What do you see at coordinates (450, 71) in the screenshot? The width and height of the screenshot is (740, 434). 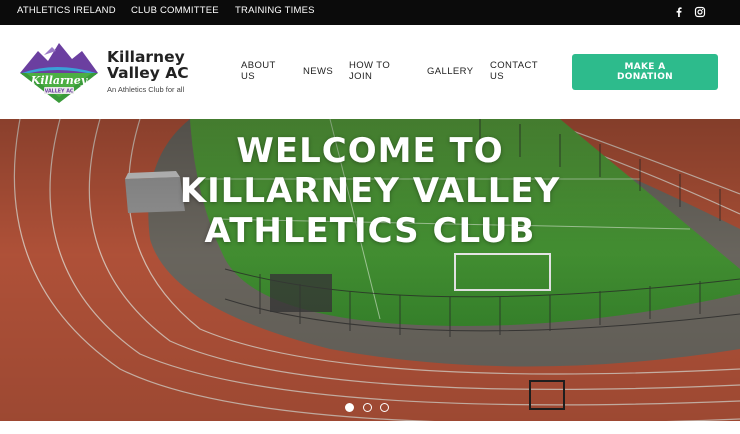 I see `nav-gallery: GALLERY` at bounding box center [450, 71].